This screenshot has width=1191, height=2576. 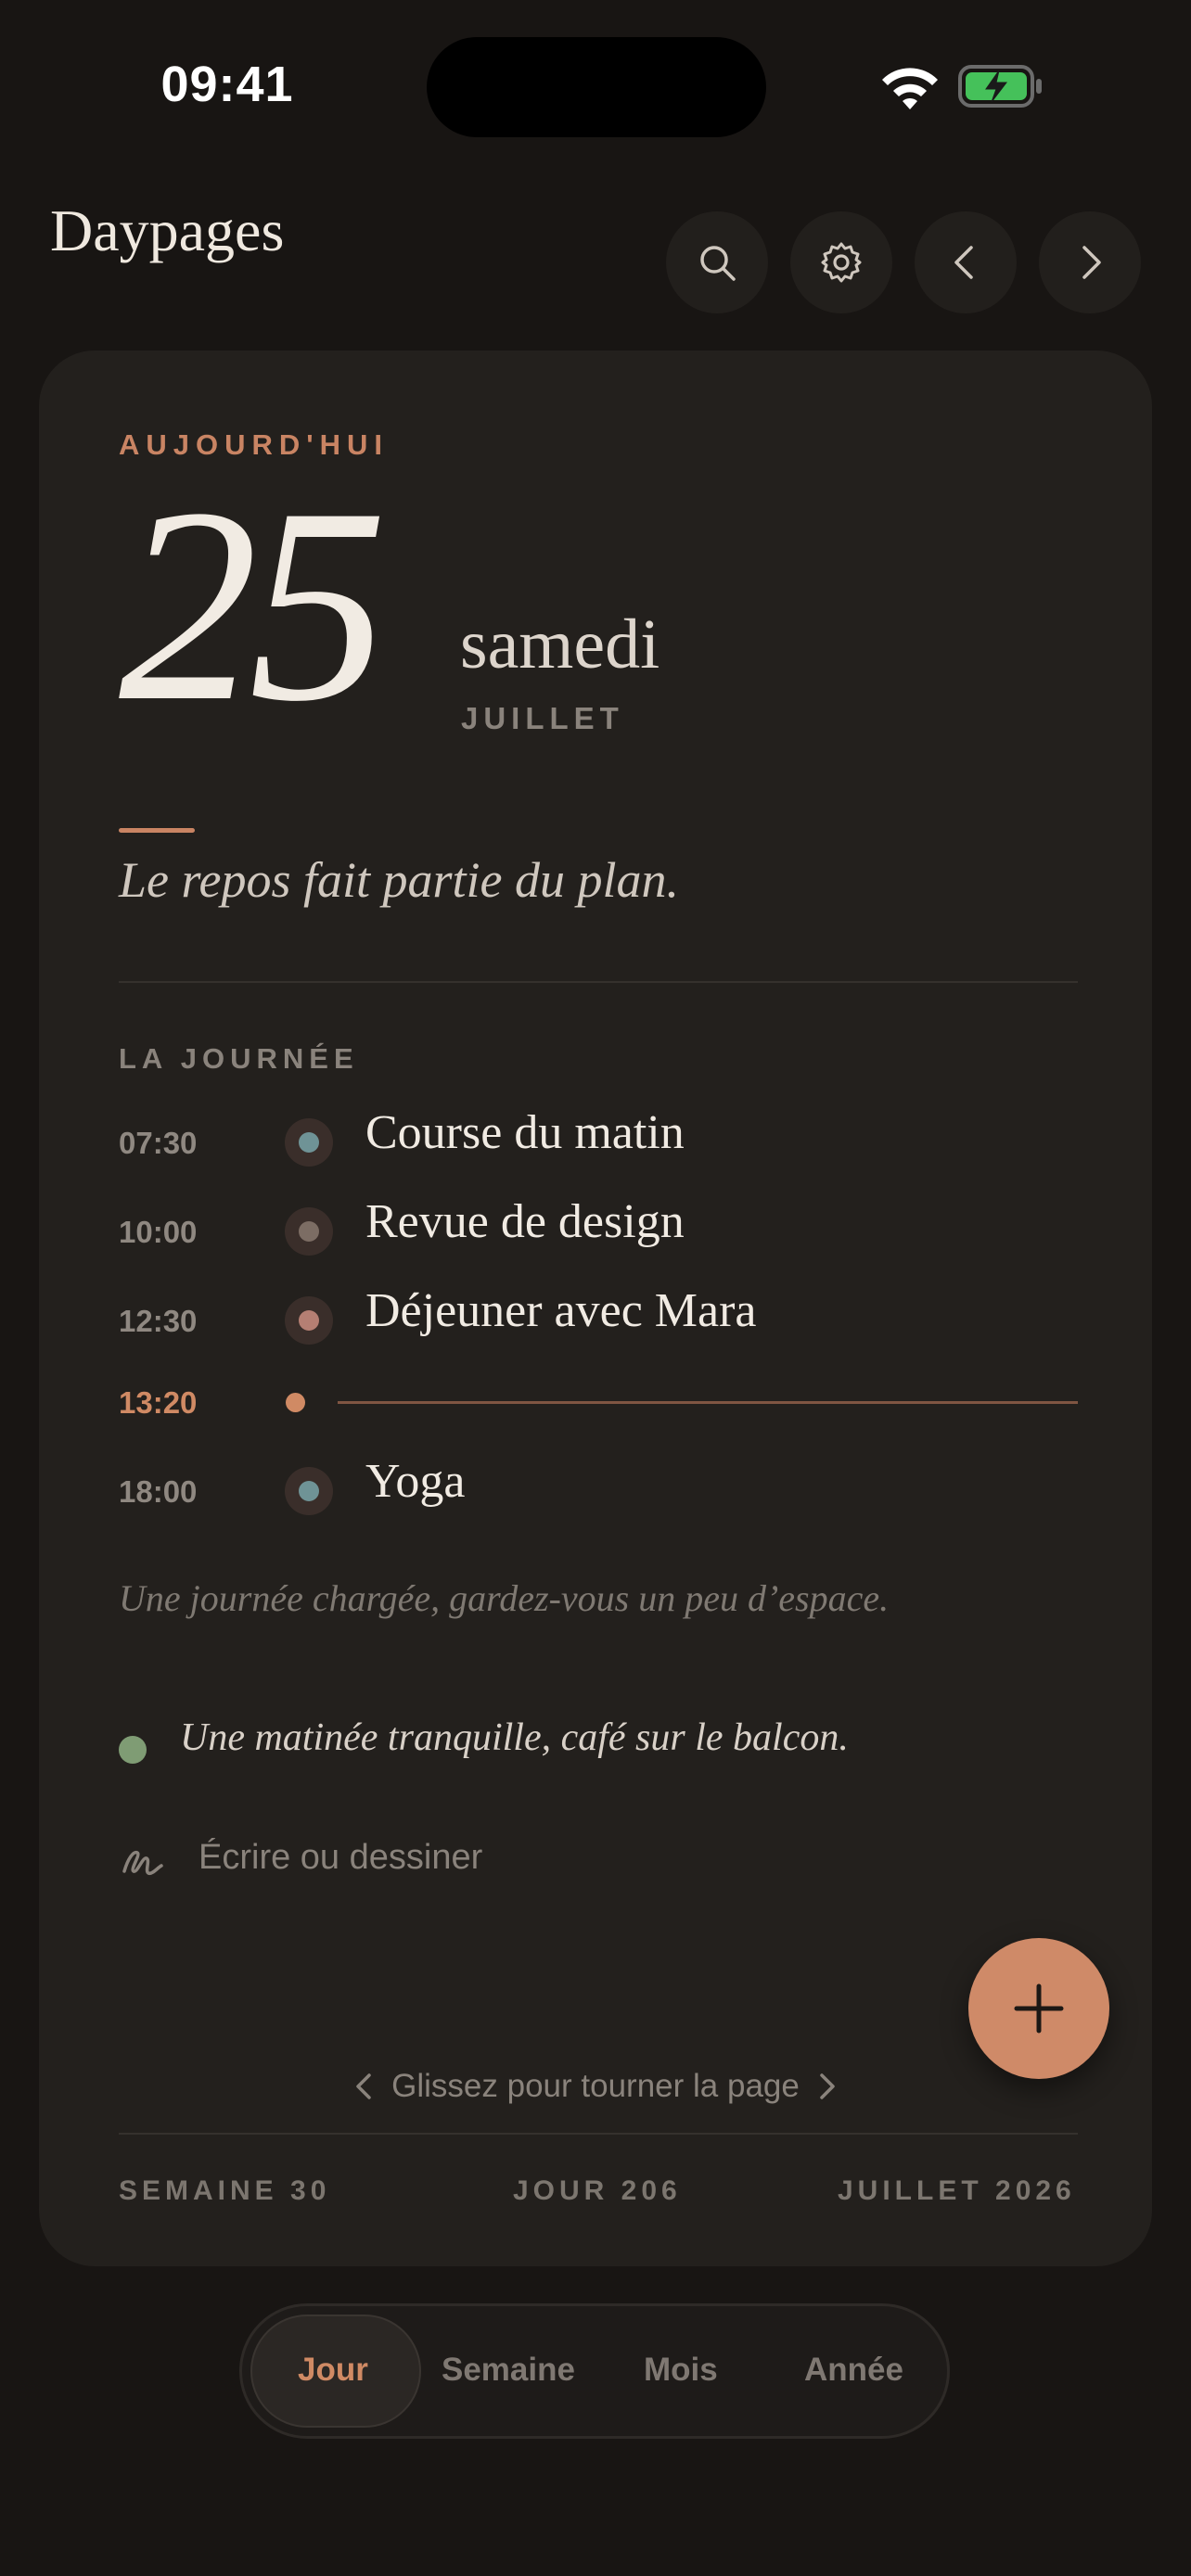 What do you see at coordinates (399, 880) in the screenshot?
I see `daily-quote: Le repos fait partie du plan.` at bounding box center [399, 880].